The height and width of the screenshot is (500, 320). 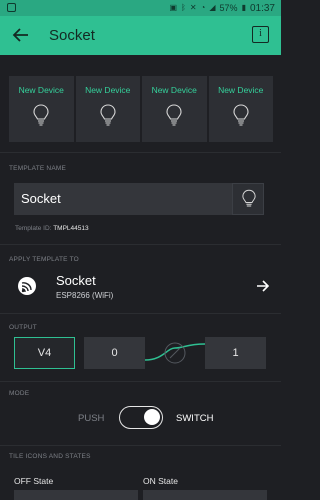 I want to click on template-id-label: Template ID:, so click(x=33, y=228).